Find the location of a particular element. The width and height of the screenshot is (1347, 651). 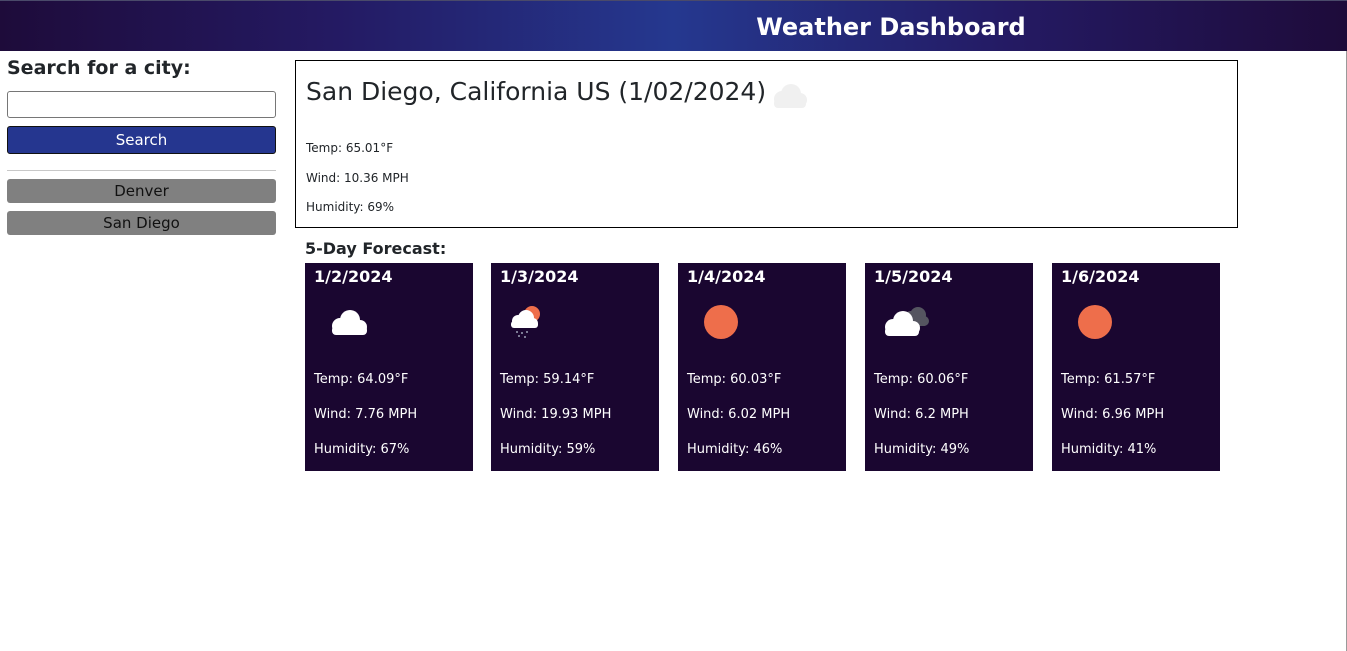

forecast-humidity: Humidity: 67% is located at coordinates (362, 449).